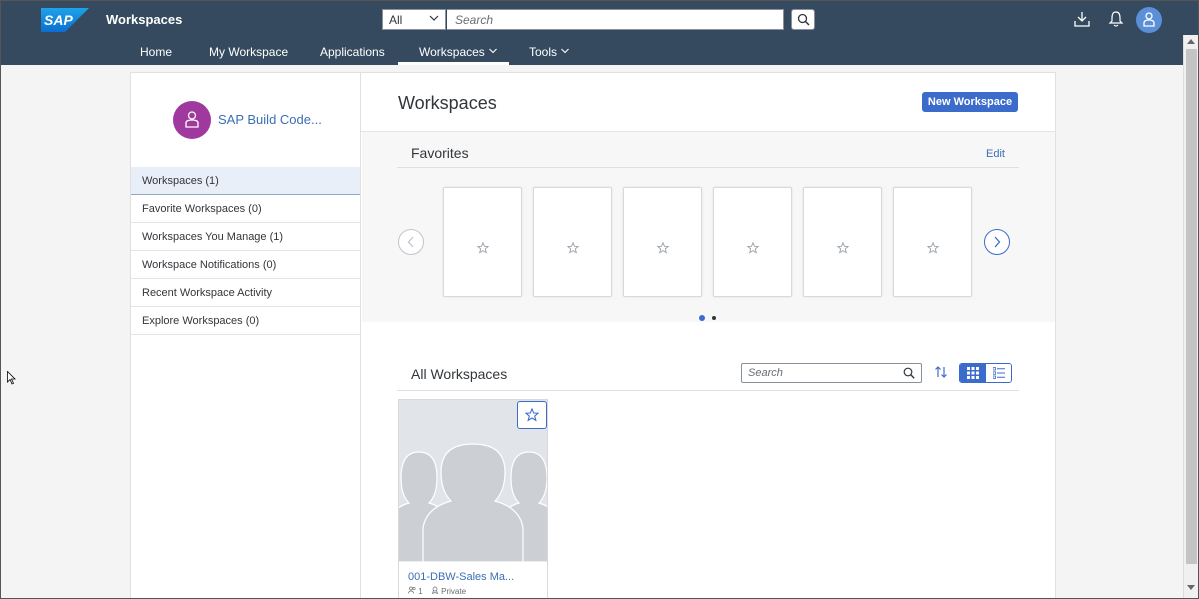  Describe the element at coordinates (414, 19) in the screenshot. I see `search-scope-select: All` at that location.